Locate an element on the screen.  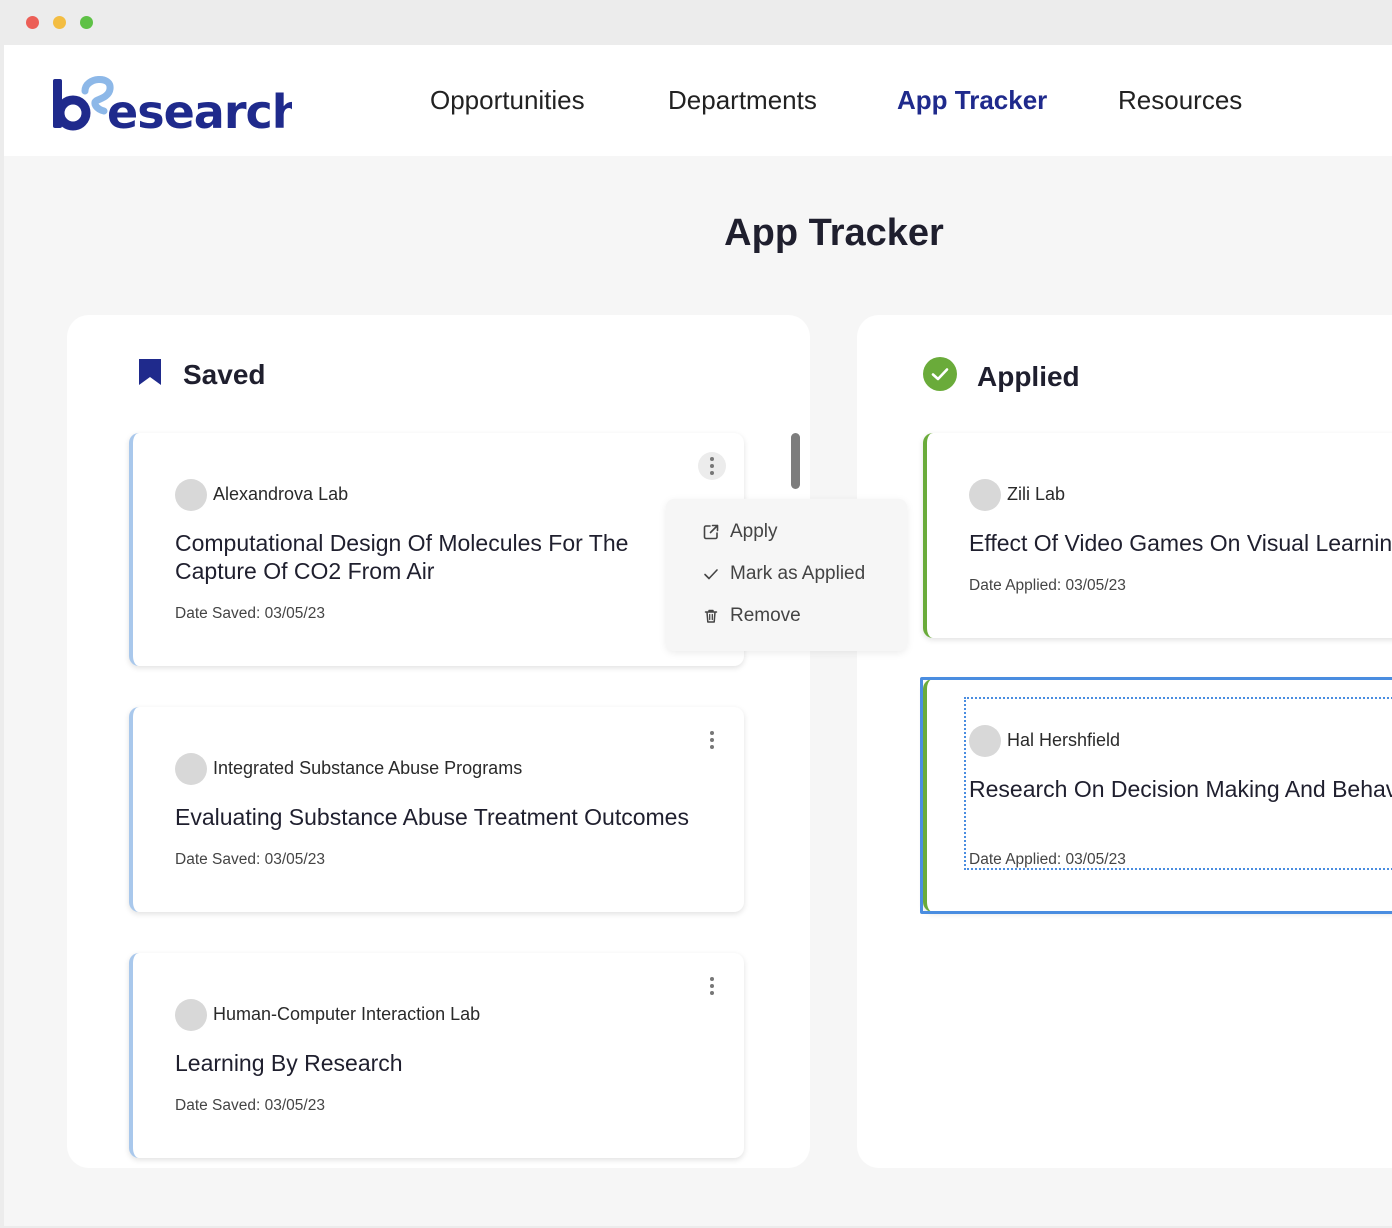
saved-title: Saved is located at coordinates (224, 374).